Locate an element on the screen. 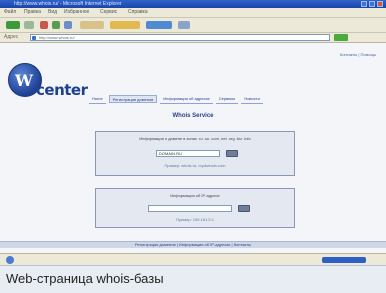 The width and height of the screenshot is (386, 293). favorites-icon is located at coordinates (125, 25).